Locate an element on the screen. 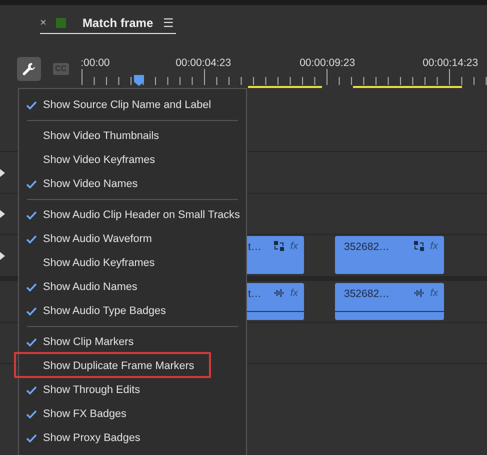 The image size is (487, 455). panel-tab: × Match frame ☰ is located at coordinates (108, 23).